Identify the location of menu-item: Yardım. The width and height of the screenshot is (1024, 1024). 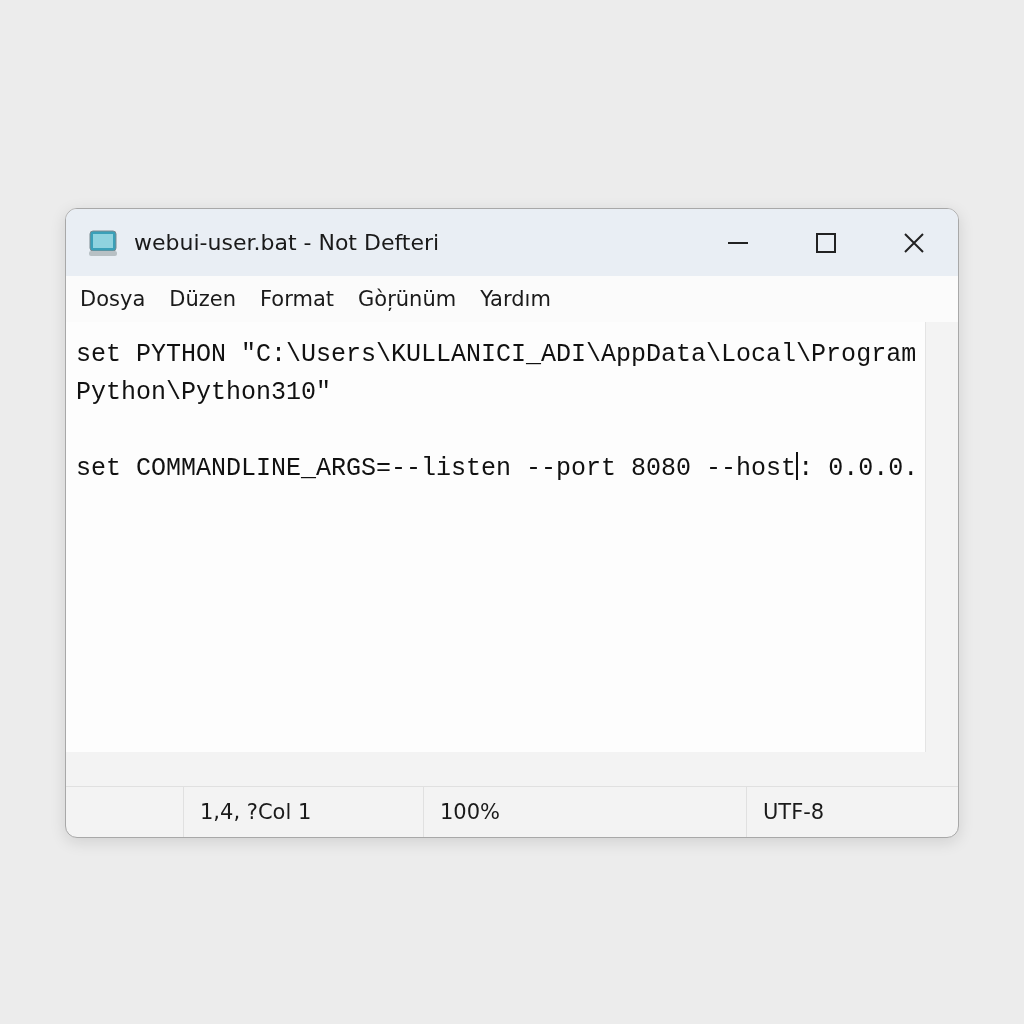
(515, 299).